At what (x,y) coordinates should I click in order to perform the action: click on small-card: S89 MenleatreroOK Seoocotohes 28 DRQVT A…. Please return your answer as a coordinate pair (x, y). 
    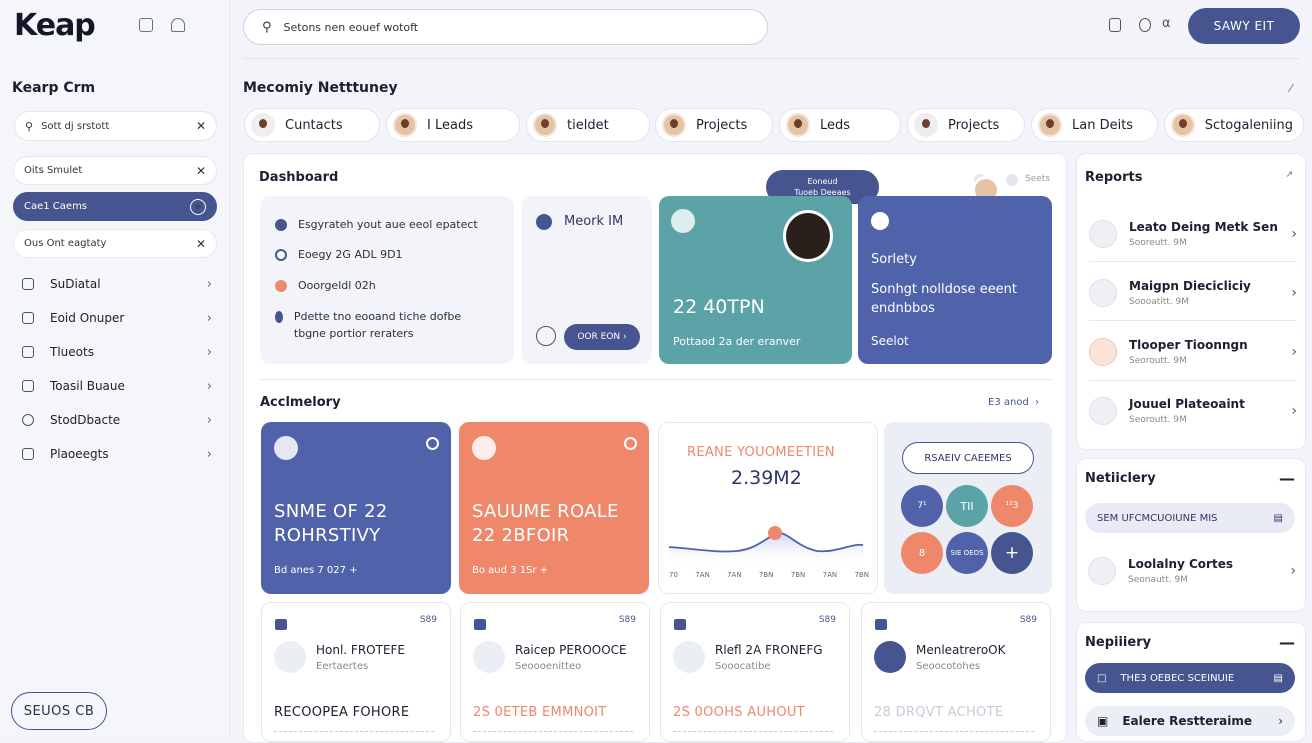
    Looking at the image, I should click on (956, 672).